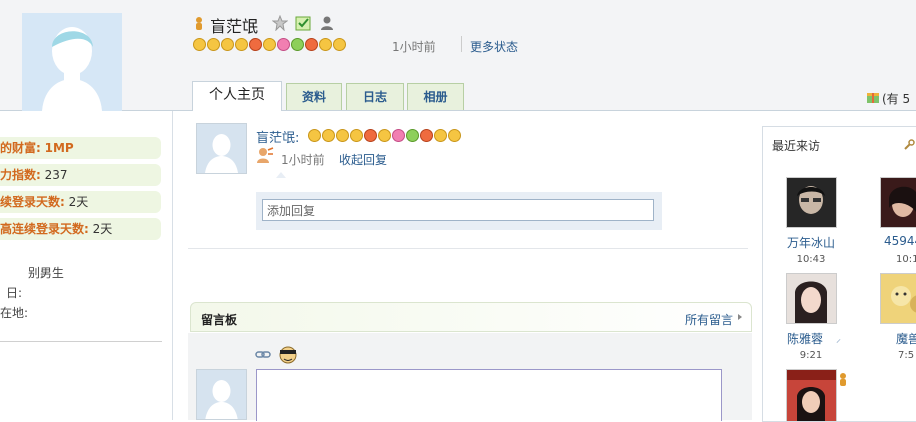 The image size is (916, 422). Describe the element at coordinates (811, 242) in the screenshot. I see `visitor-name: 万年冰山` at that location.